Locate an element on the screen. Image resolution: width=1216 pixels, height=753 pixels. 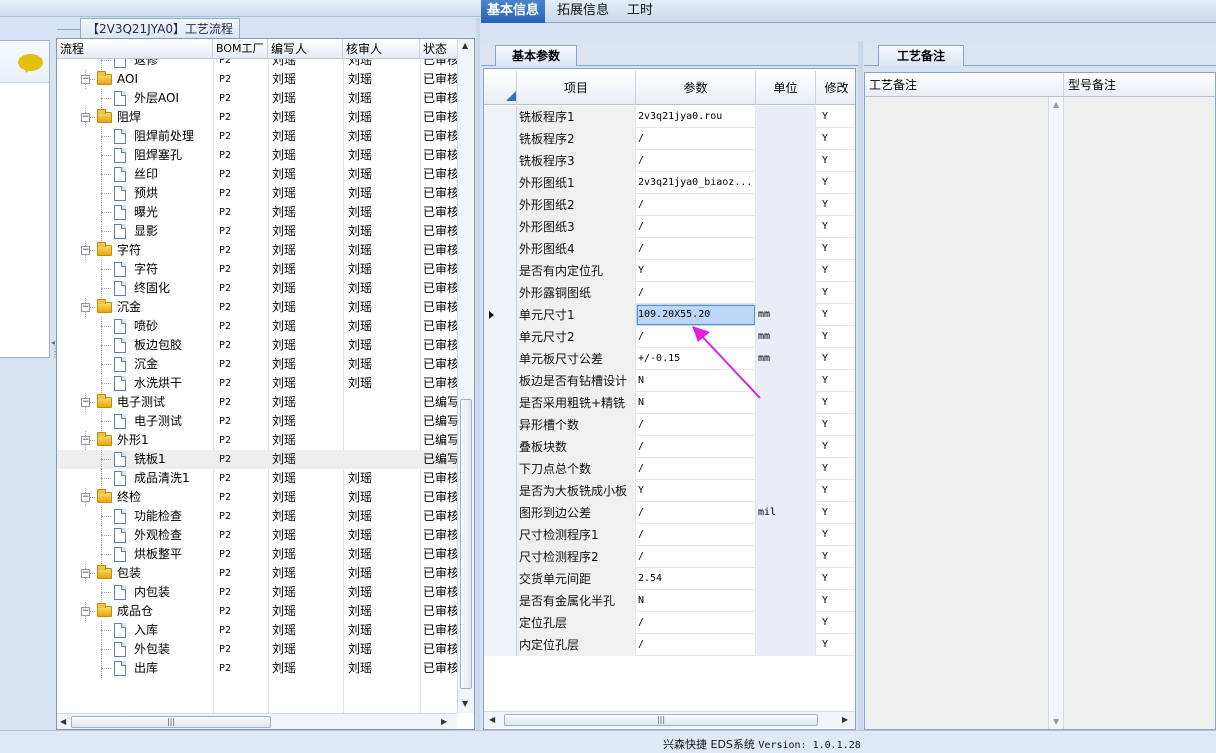
param-row: 尺寸检测程序2/ Y is located at coordinates (669, 557).